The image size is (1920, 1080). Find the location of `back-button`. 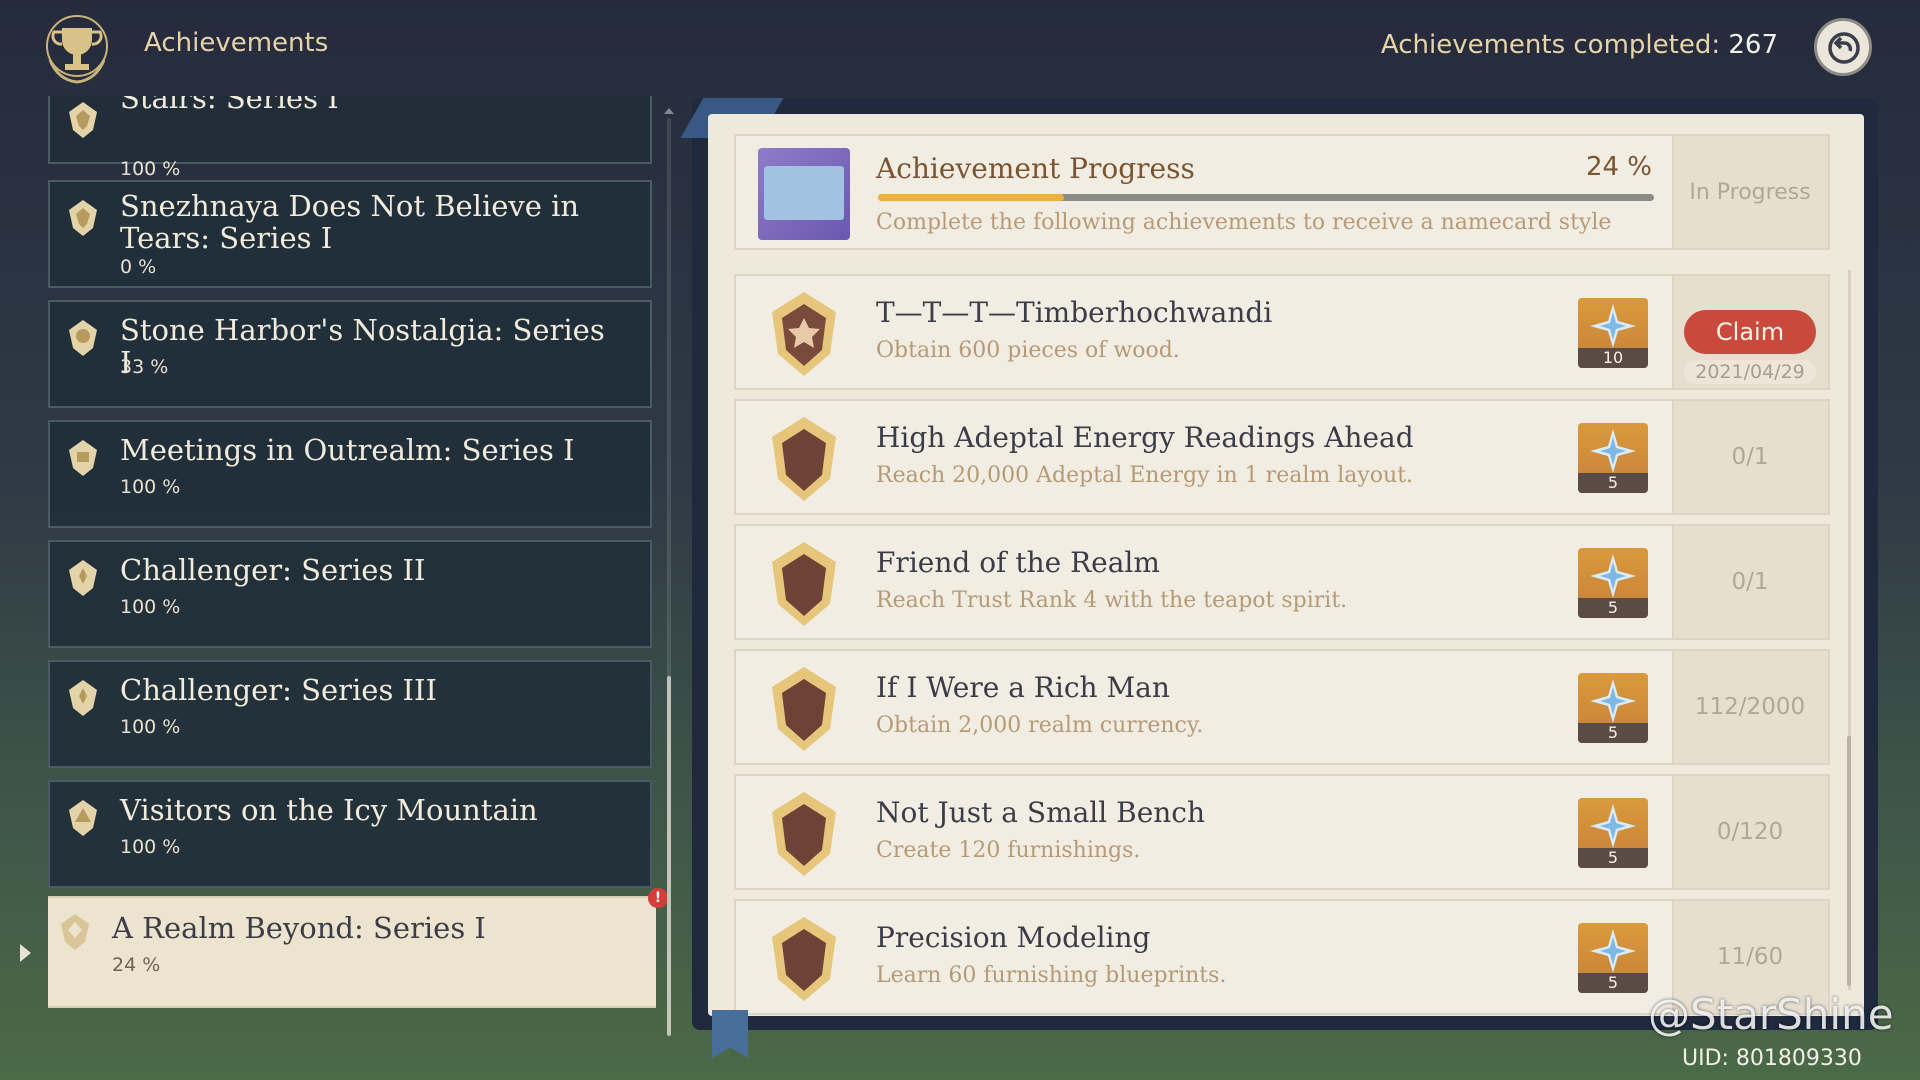

back-button is located at coordinates (1843, 47).